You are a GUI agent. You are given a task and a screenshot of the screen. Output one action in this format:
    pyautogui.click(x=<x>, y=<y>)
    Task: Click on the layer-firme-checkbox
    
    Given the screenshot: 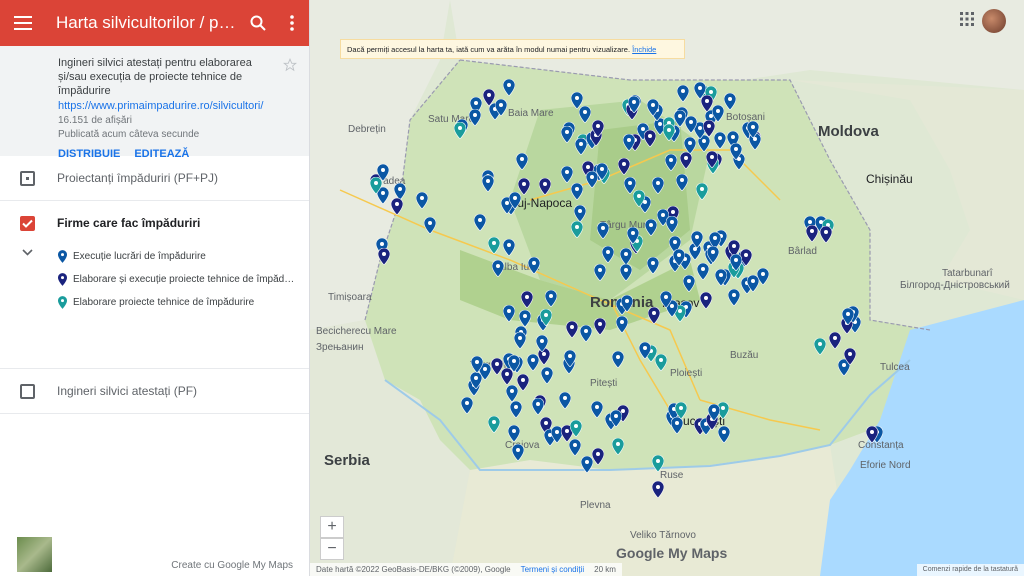 What is the action you would take?
    pyautogui.click(x=27, y=223)
    